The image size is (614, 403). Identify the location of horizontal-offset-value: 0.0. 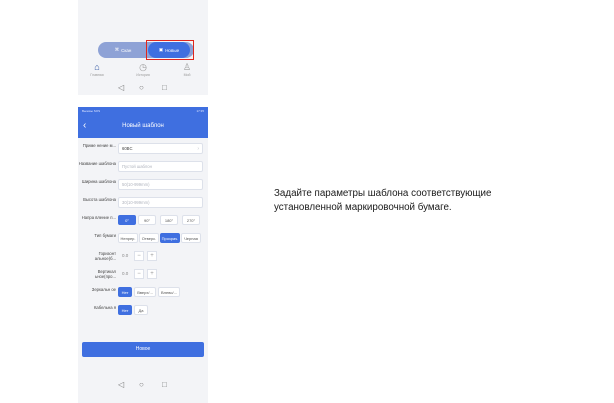
(125, 256).